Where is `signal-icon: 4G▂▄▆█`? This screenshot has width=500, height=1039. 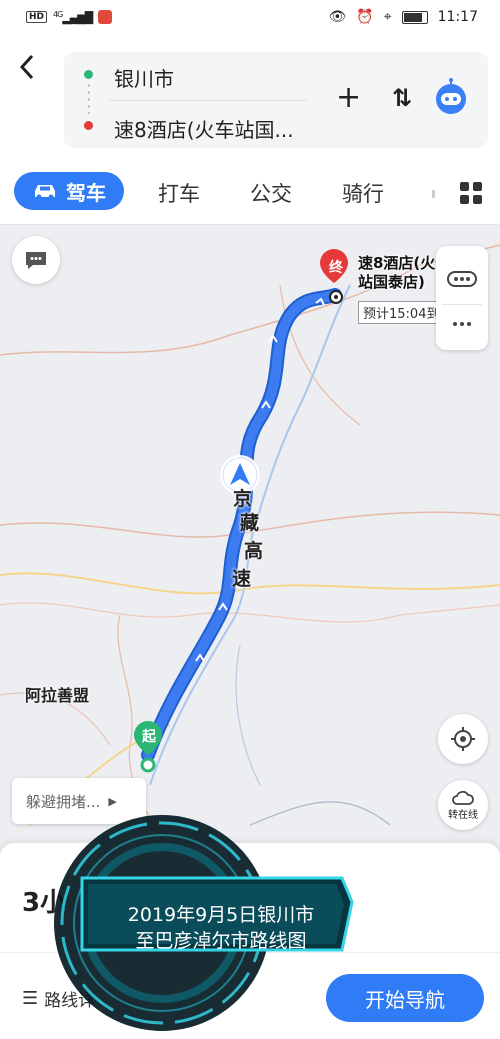 signal-icon: 4G▂▄▆█ is located at coordinates (73, 17).